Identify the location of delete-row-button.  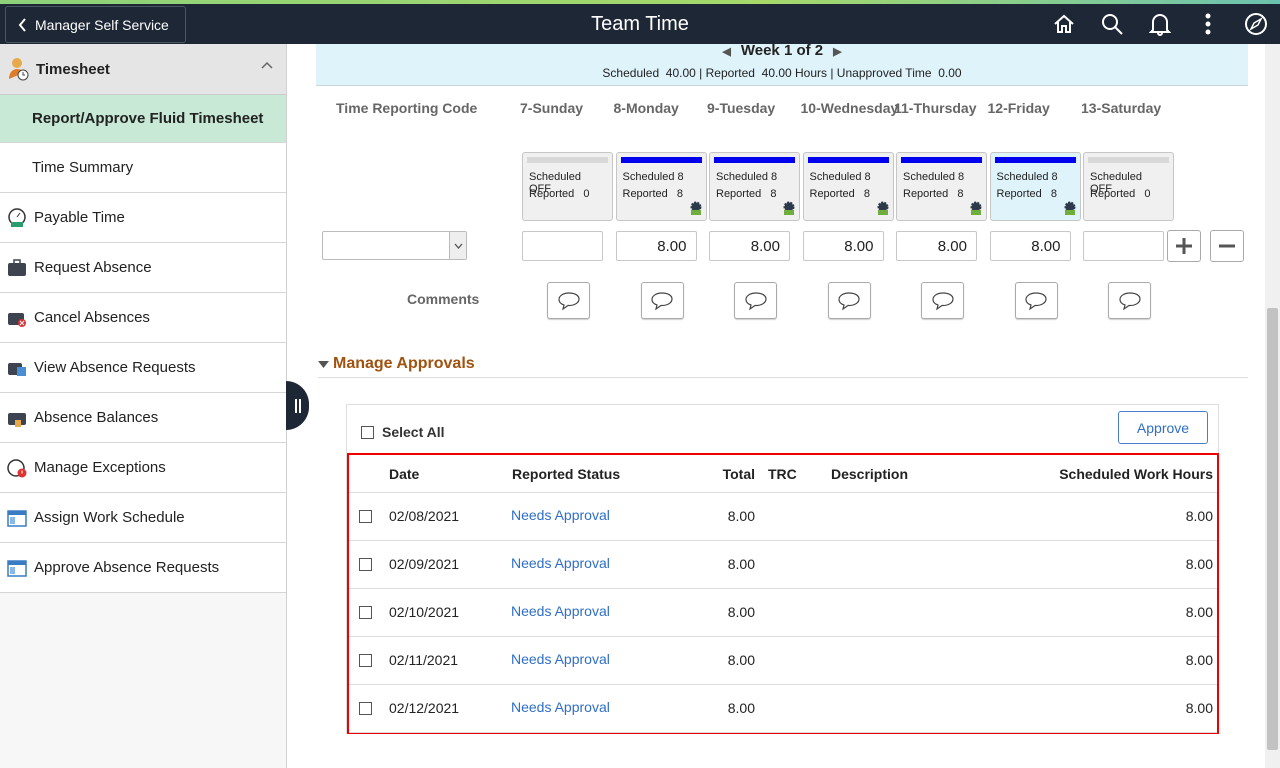
(1227, 246).